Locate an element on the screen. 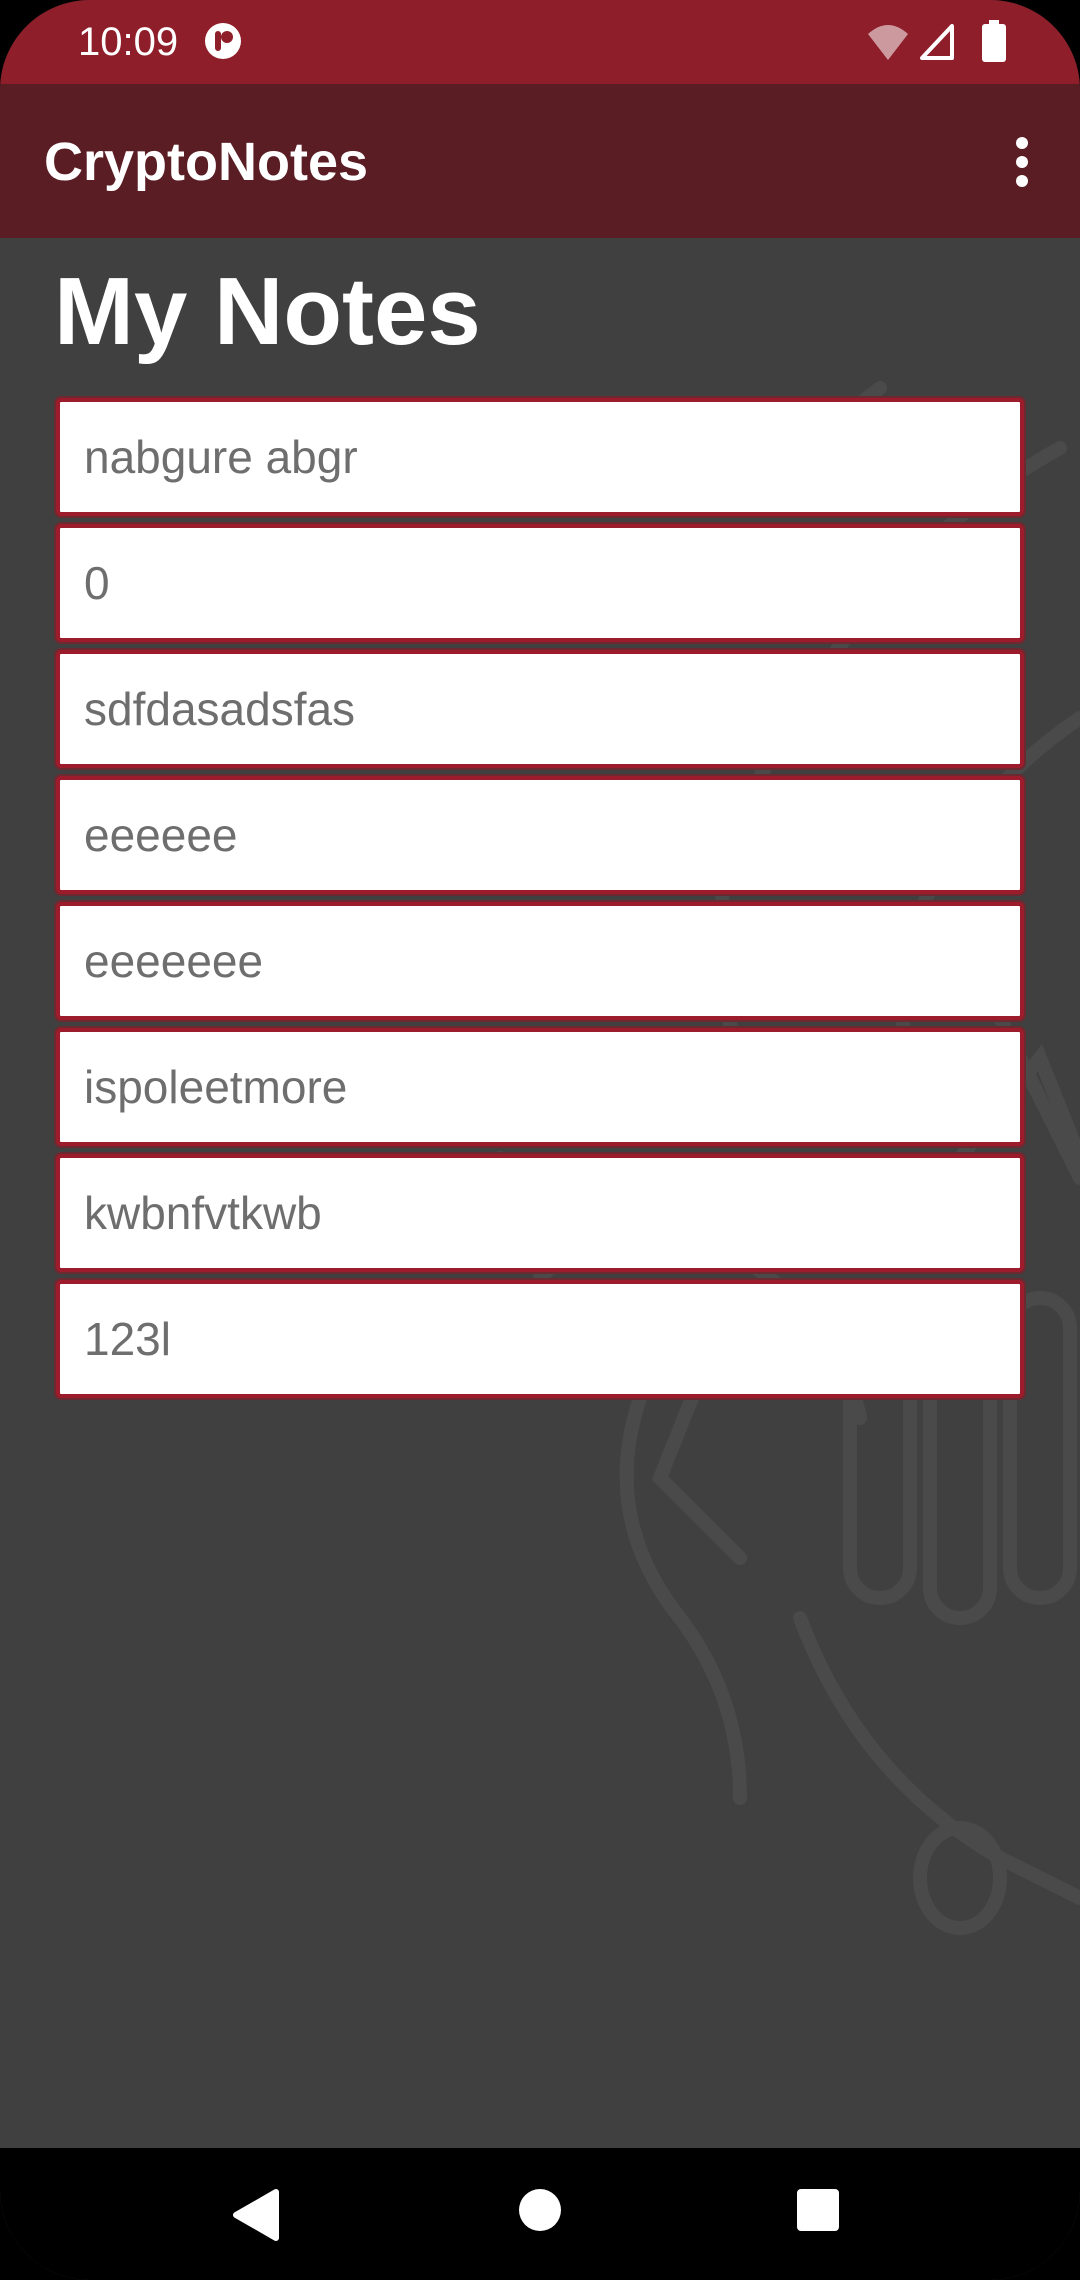 The height and width of the screenshot is (2280, 1080). note-item: nabgure abgr is located at coordinates (540, 457).